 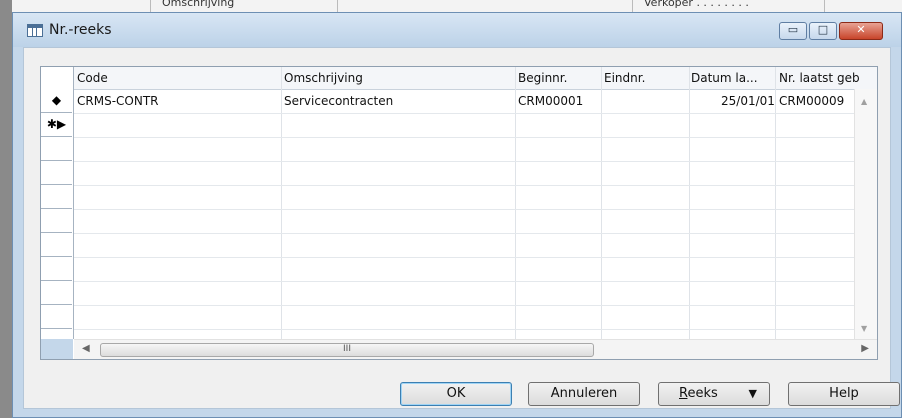 I want to click on maximize-button: □, so click(x=823, y=31).